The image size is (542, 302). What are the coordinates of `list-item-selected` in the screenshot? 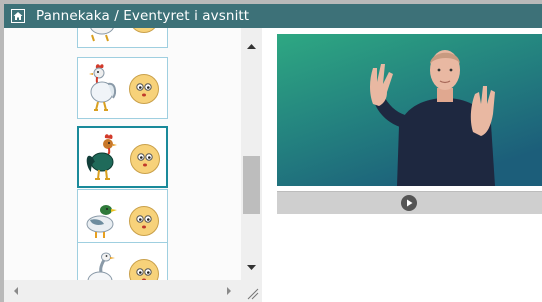 It's located at (122, 157).